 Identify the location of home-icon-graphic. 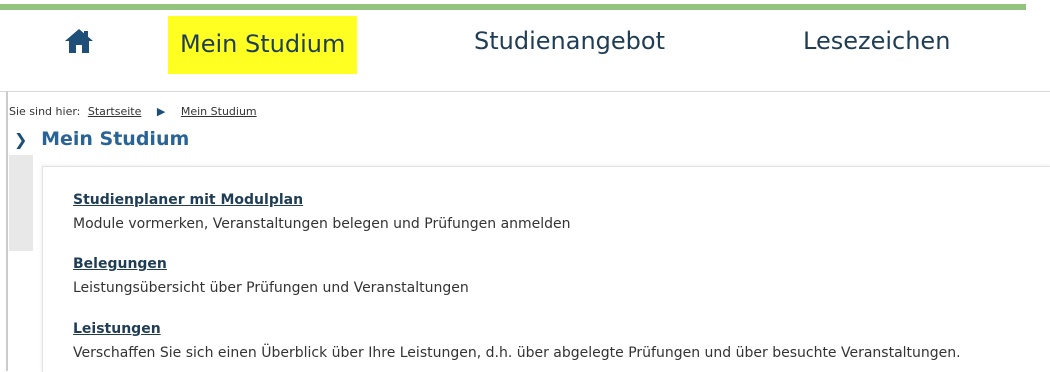
(79, 41).